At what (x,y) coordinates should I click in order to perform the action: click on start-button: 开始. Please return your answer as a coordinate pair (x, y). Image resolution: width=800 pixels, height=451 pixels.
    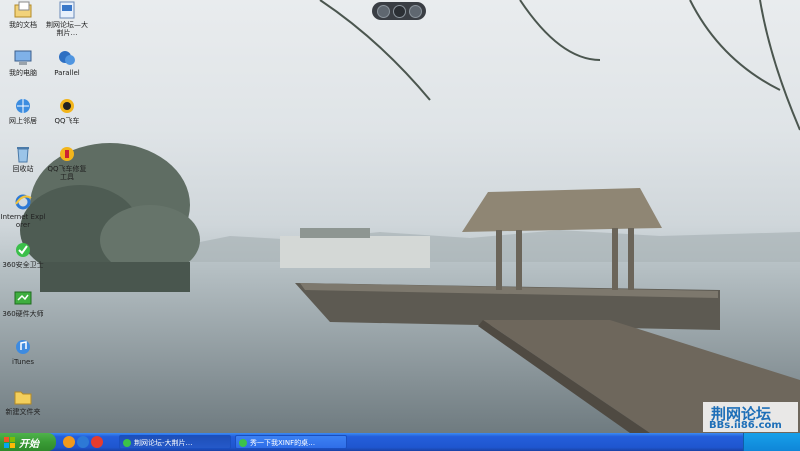
    Looking at the image, I should click on (28, 442).